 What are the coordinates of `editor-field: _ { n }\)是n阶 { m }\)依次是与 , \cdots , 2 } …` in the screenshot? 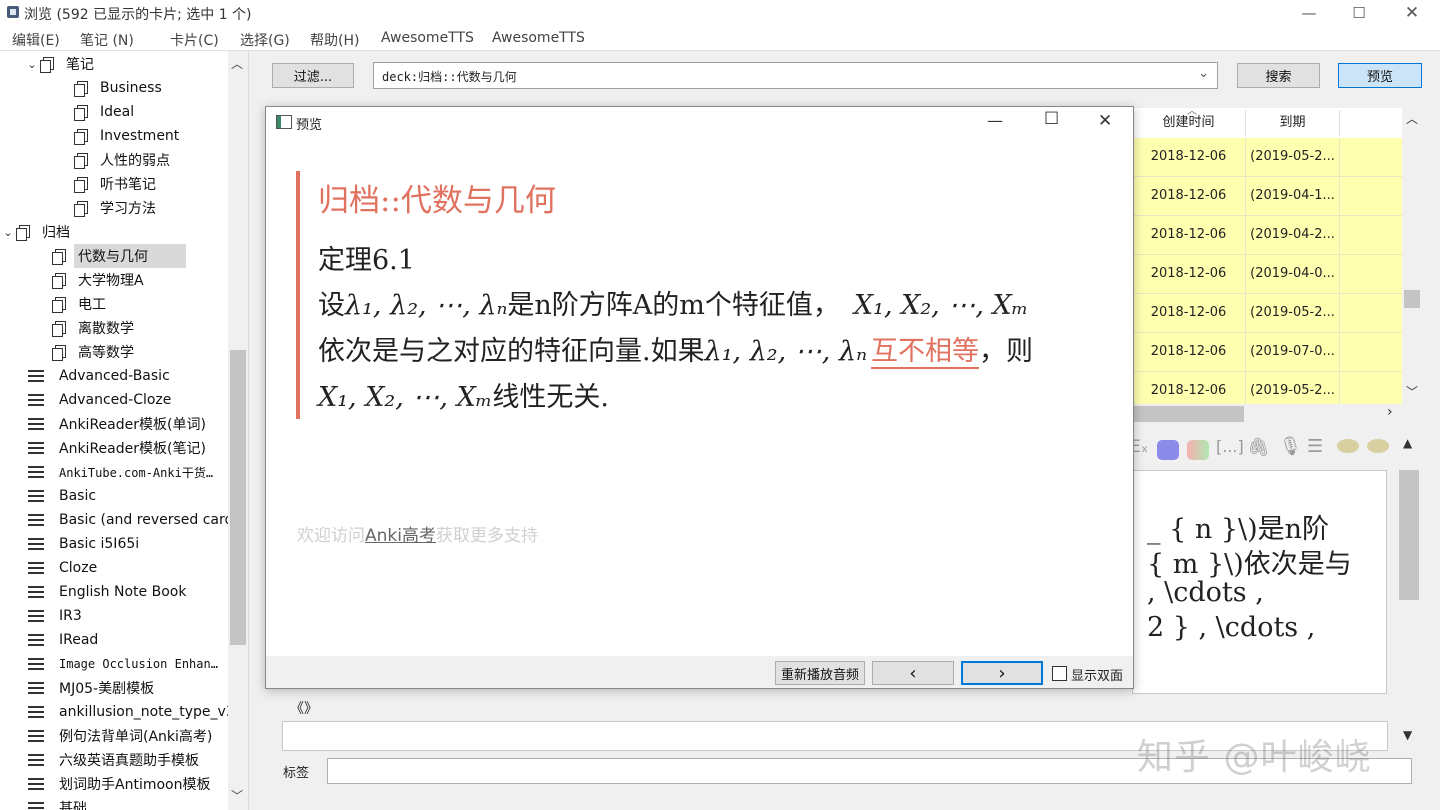 It's located at (1259, 582).